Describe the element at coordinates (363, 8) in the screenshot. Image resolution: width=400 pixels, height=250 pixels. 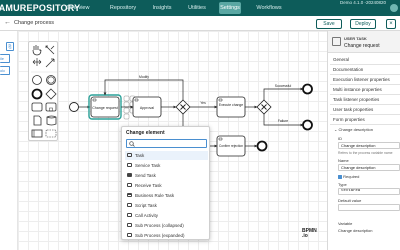
I see `user-label: Demo 4.1.0 -20240820` at that location.